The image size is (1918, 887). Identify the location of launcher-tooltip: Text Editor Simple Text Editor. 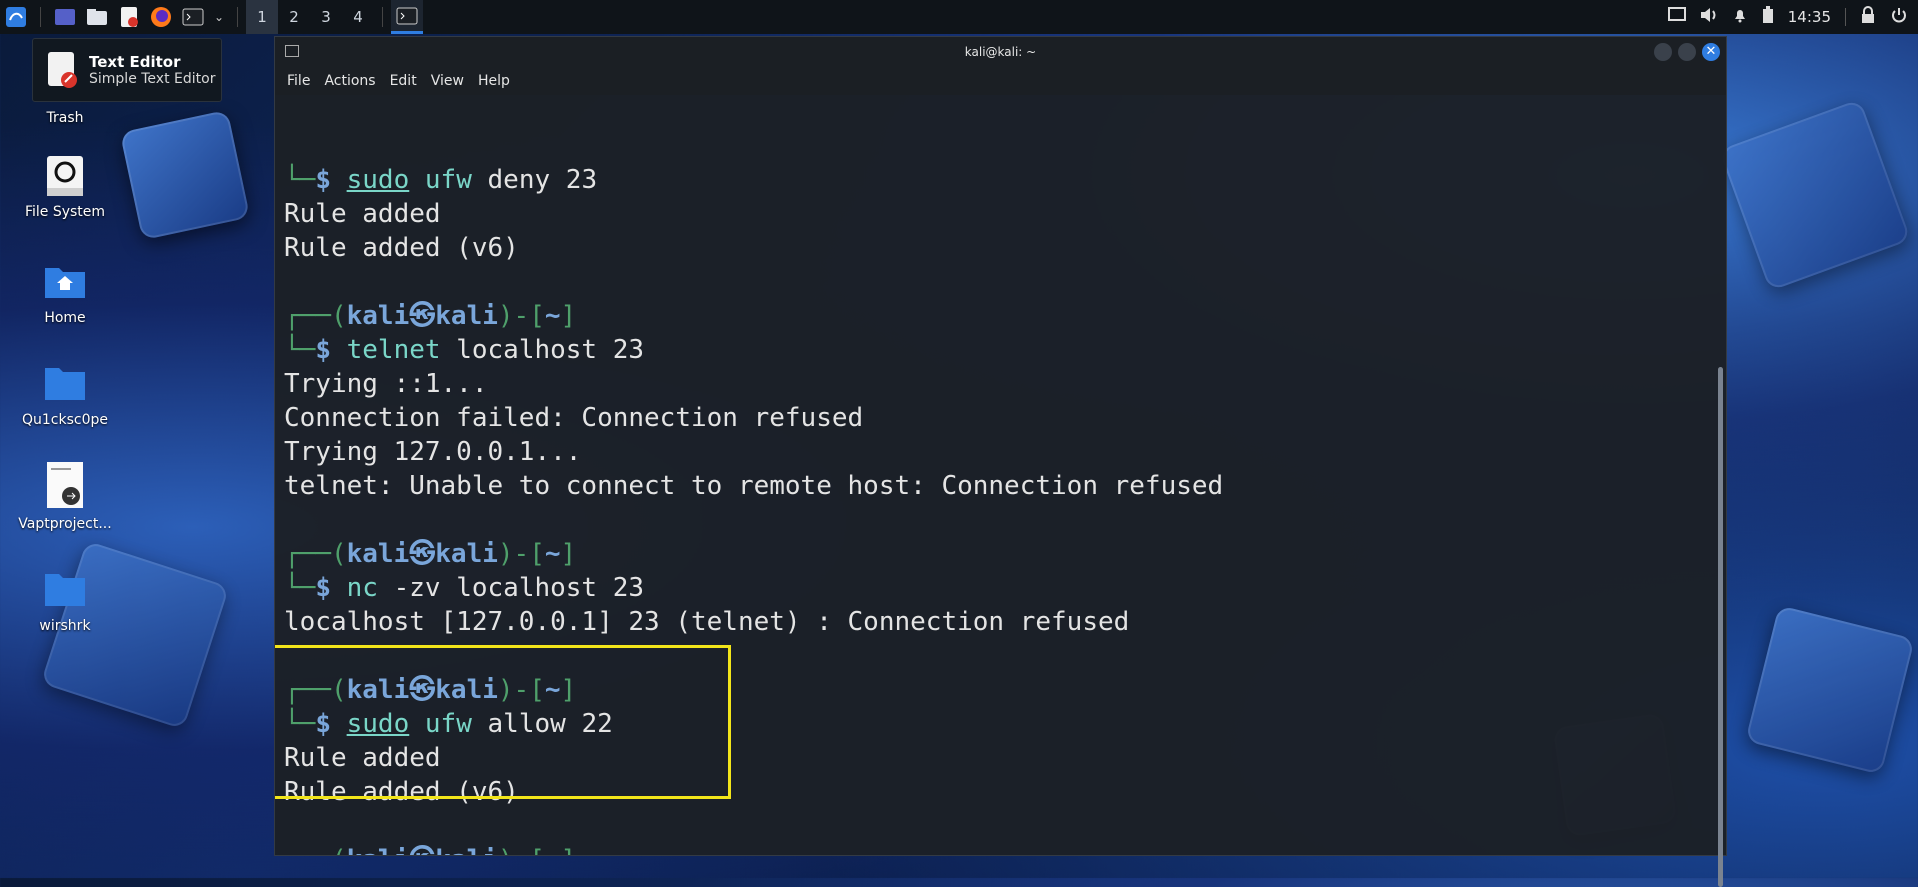
(127, 70).